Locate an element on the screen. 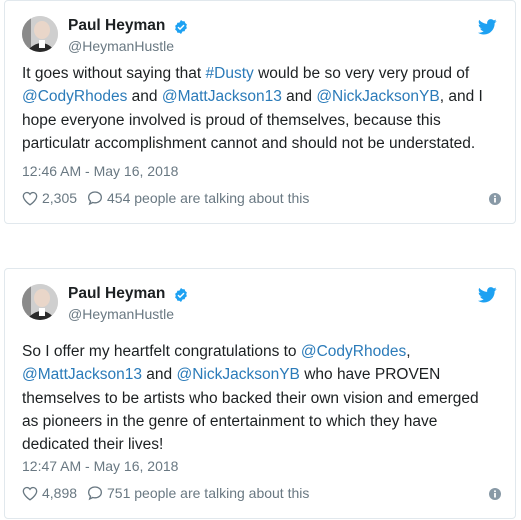 The image size is (521, 520). talking-link: 751 people are talking about this is located at coordinates (198, 493).